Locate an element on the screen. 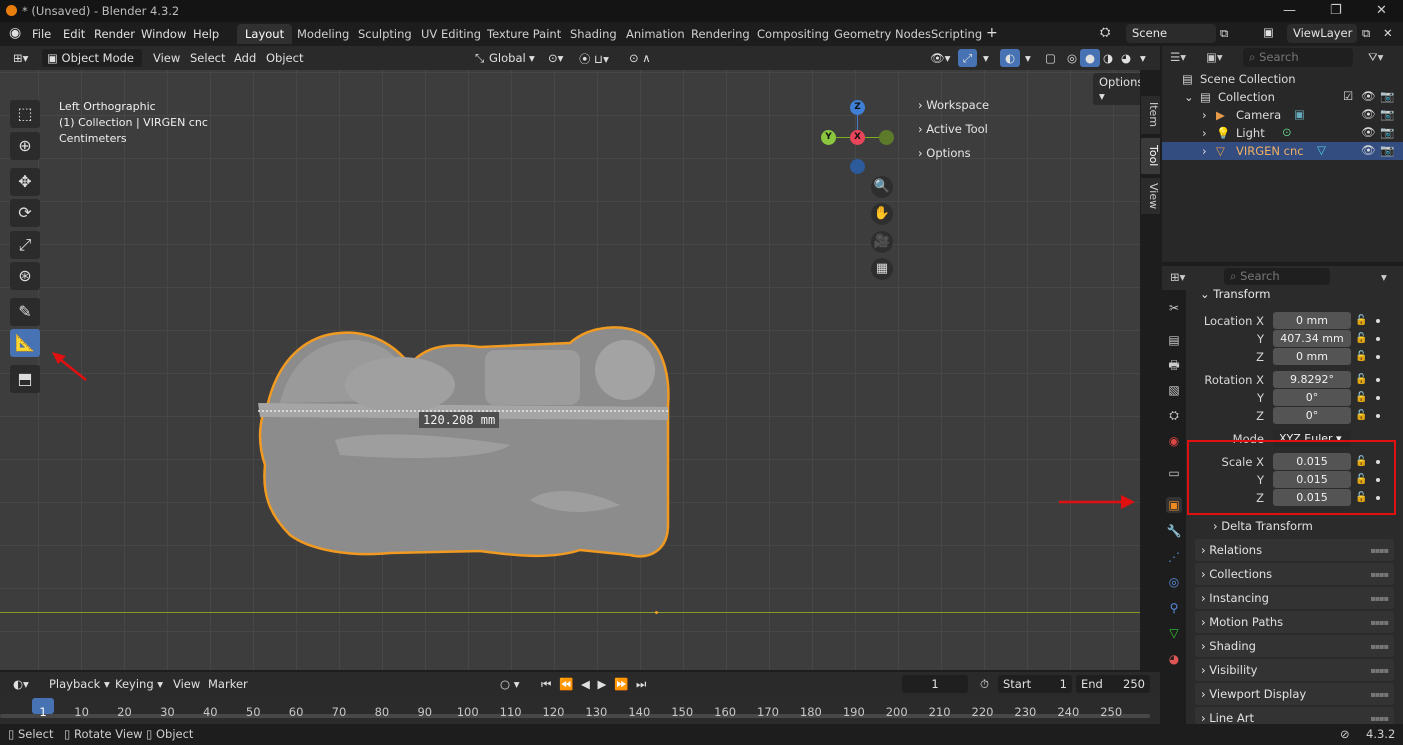 Image resolution: width=1403 pixels, height=745 pixels. material-tab-icon: ◕ is located at coordinates (1174, 659).